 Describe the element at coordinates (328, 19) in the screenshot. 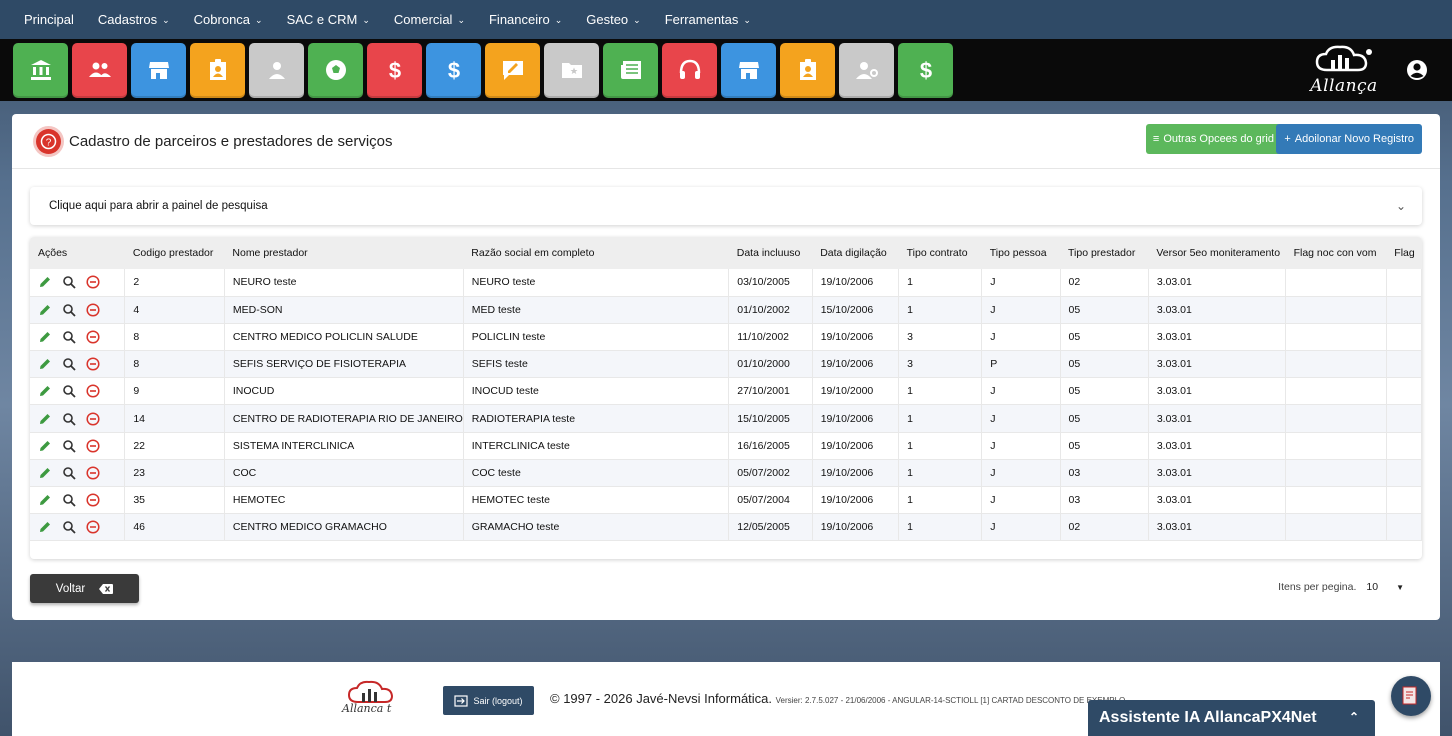

I see `nav-item-sac-e-crm: SAC e CRM ⌄` at that location.